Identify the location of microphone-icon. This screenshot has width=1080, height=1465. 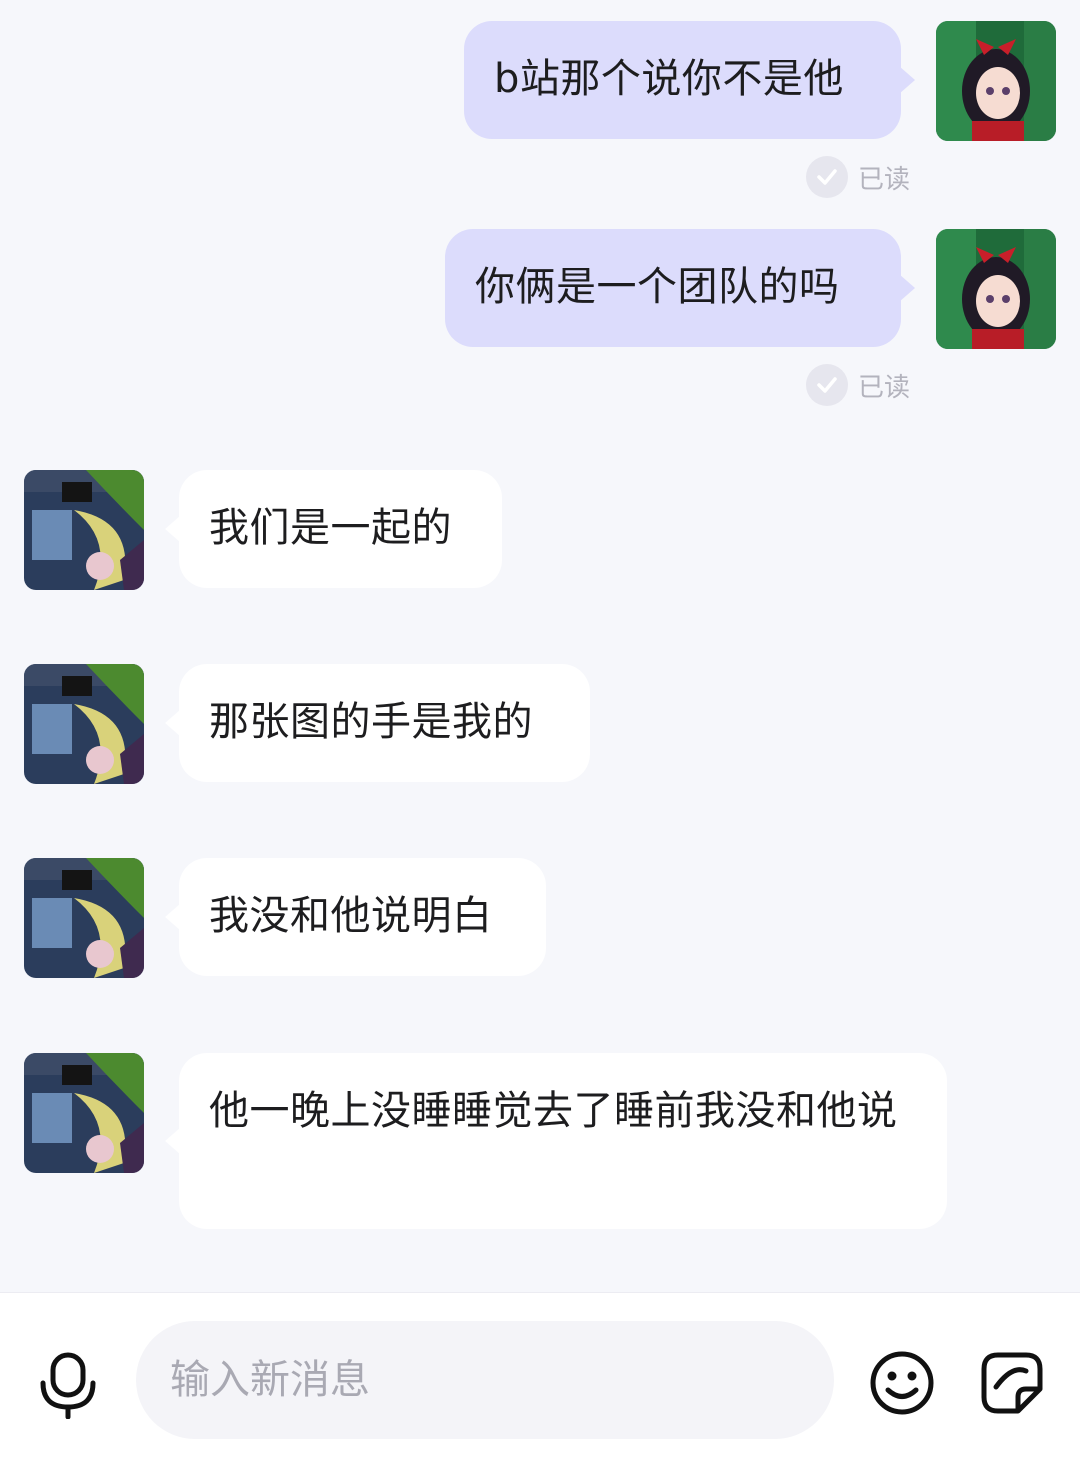
(68, 1385).